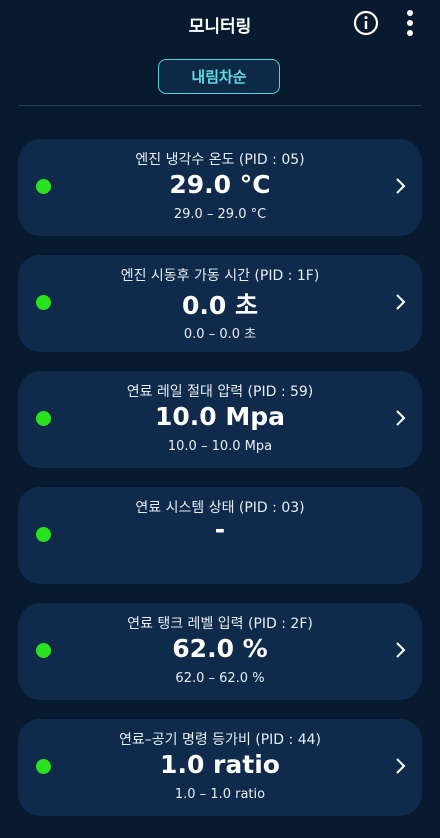  I want to click on sensor-name: 연료–공기 명령 등가비 (PID : 44), so click(220, 740).